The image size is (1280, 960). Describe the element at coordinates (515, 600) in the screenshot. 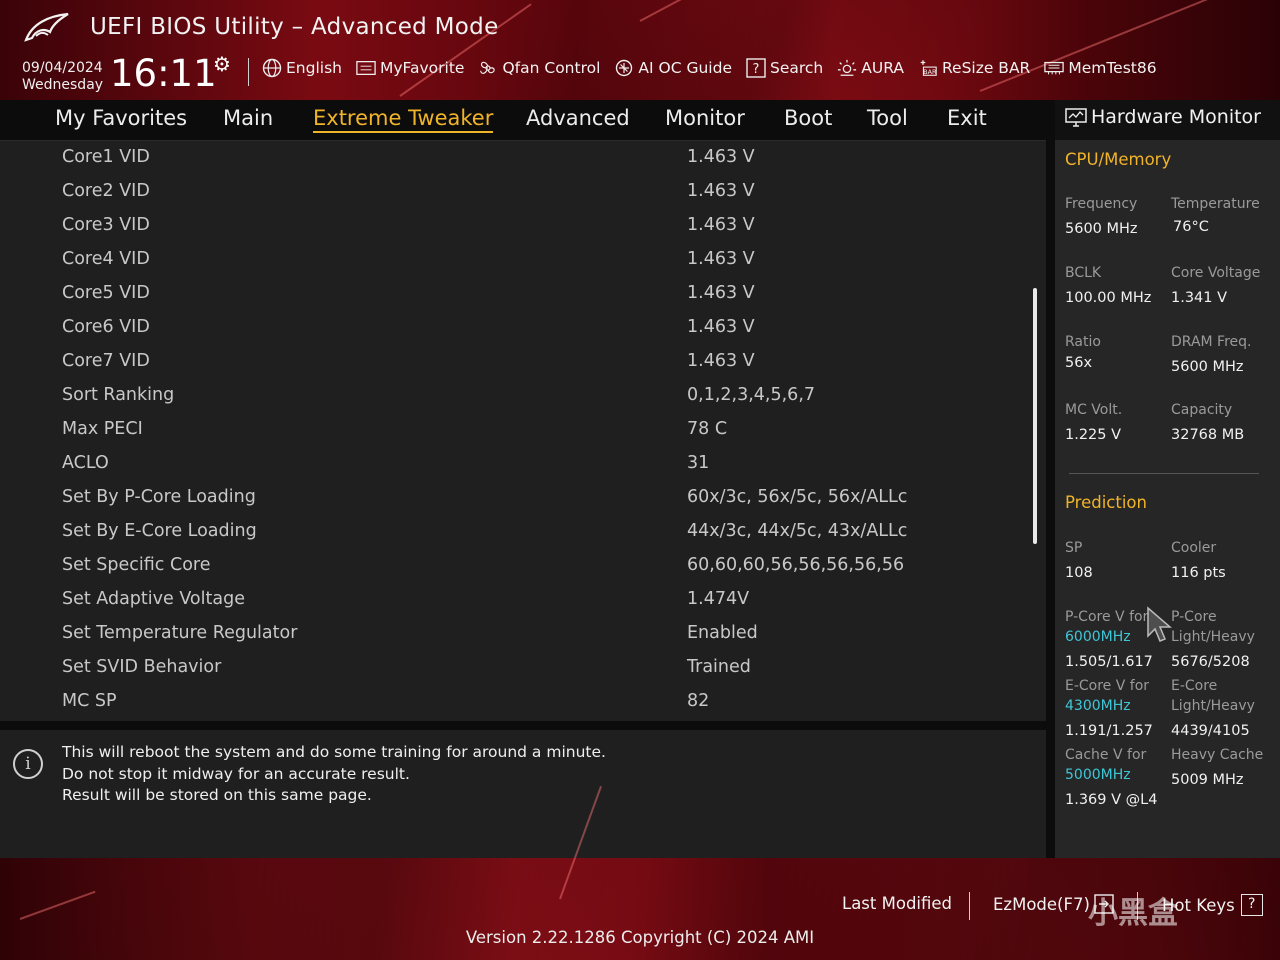

I see `setting-row: Set Adaptive Voltage 1.474V` at that location.